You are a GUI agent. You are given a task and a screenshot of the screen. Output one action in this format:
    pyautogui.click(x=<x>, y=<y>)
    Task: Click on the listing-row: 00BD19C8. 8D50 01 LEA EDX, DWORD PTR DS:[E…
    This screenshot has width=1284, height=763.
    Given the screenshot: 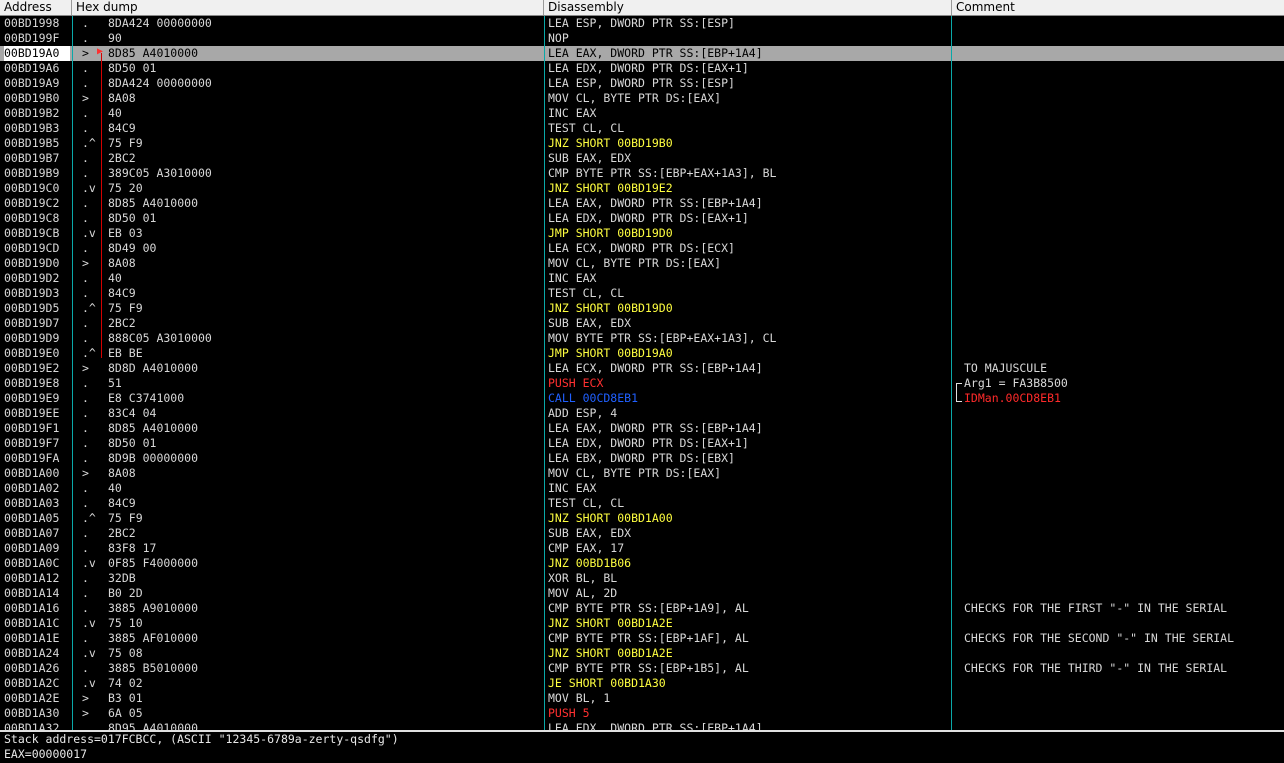 What is the action you would take?
    pyautogui.click(x=642, y=218)
    